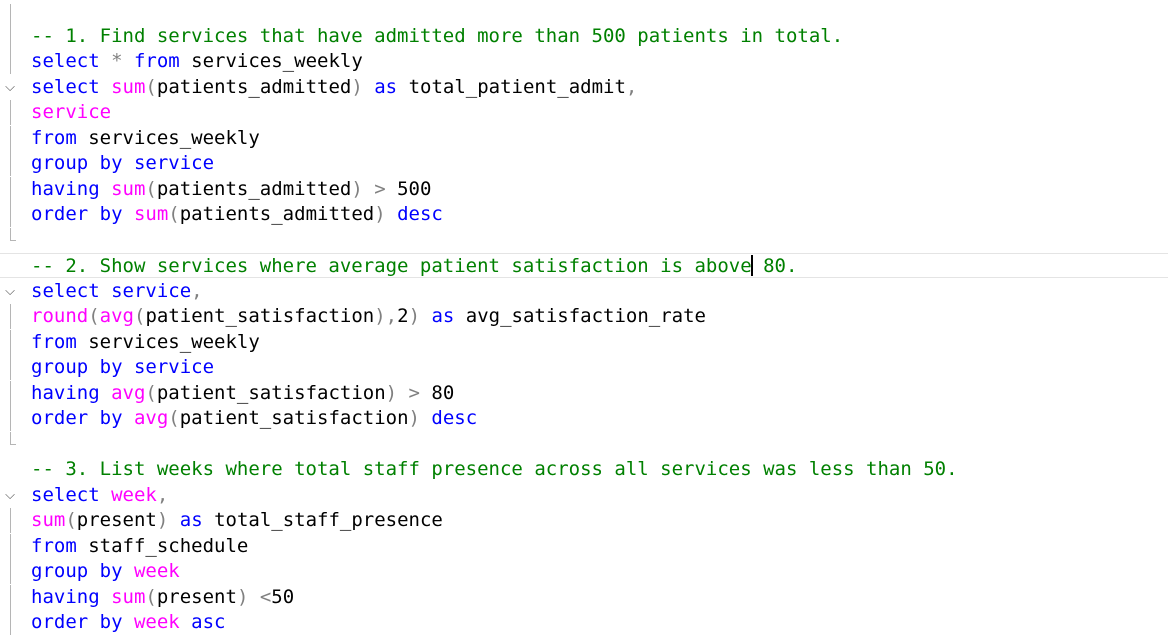  Describe the element at coordinates (584, 291) in the screenshot. I see `code-line-11: ⌵ select service,` at that location.